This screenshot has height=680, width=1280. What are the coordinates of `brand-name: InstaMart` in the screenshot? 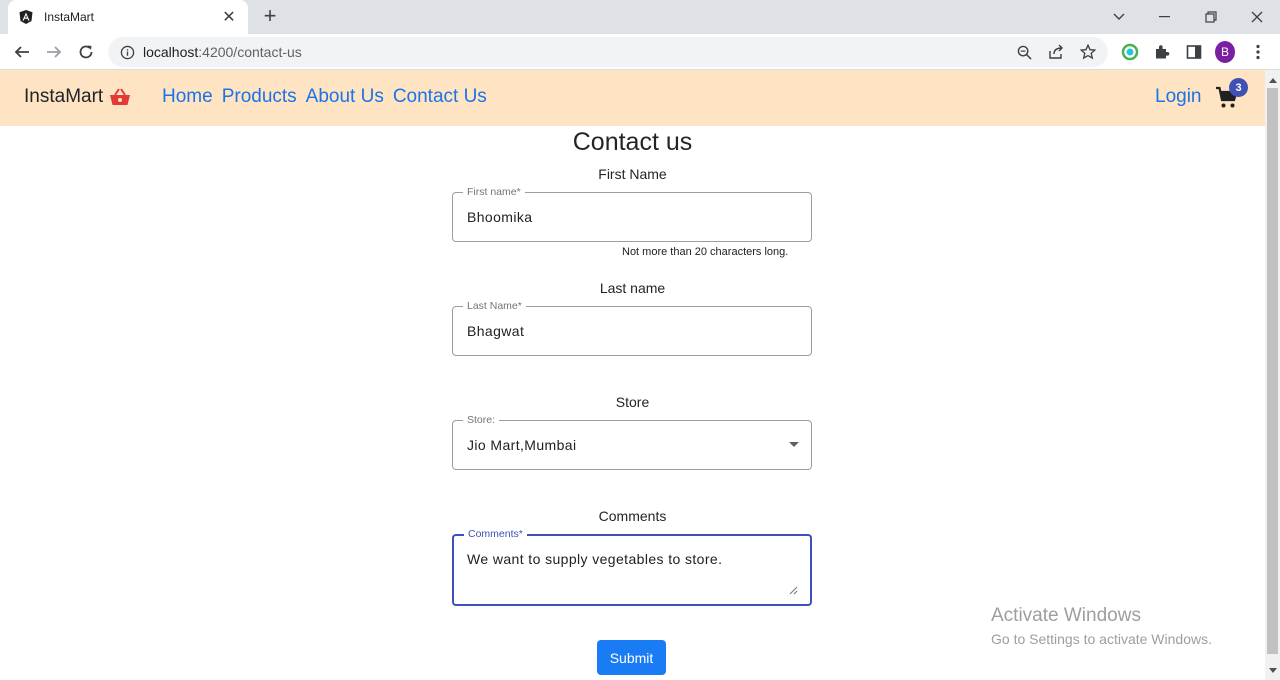 It's located at (64, 96).